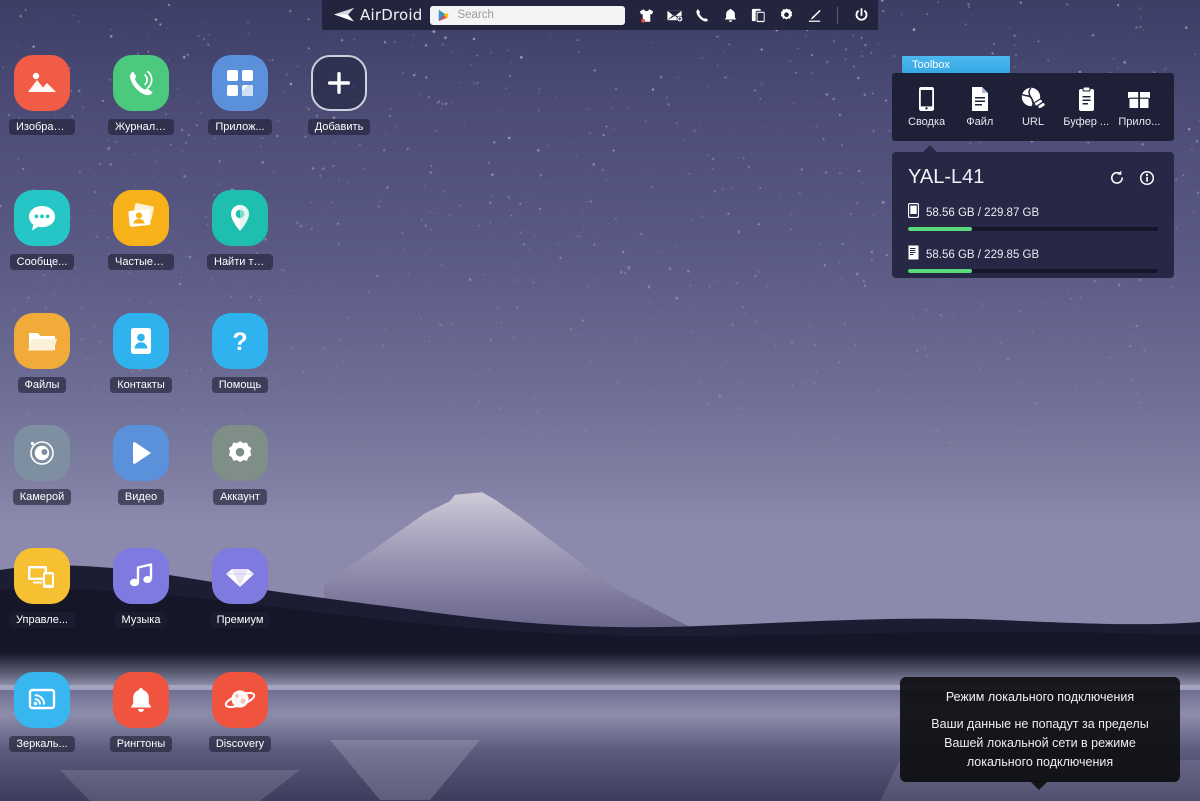 Image resolution: width=1200 pixels, height=801 pixels. What do you see at coordinates (786, 15) in the screenshot?
I see `gear-icon` at bounding box center [786, 15].